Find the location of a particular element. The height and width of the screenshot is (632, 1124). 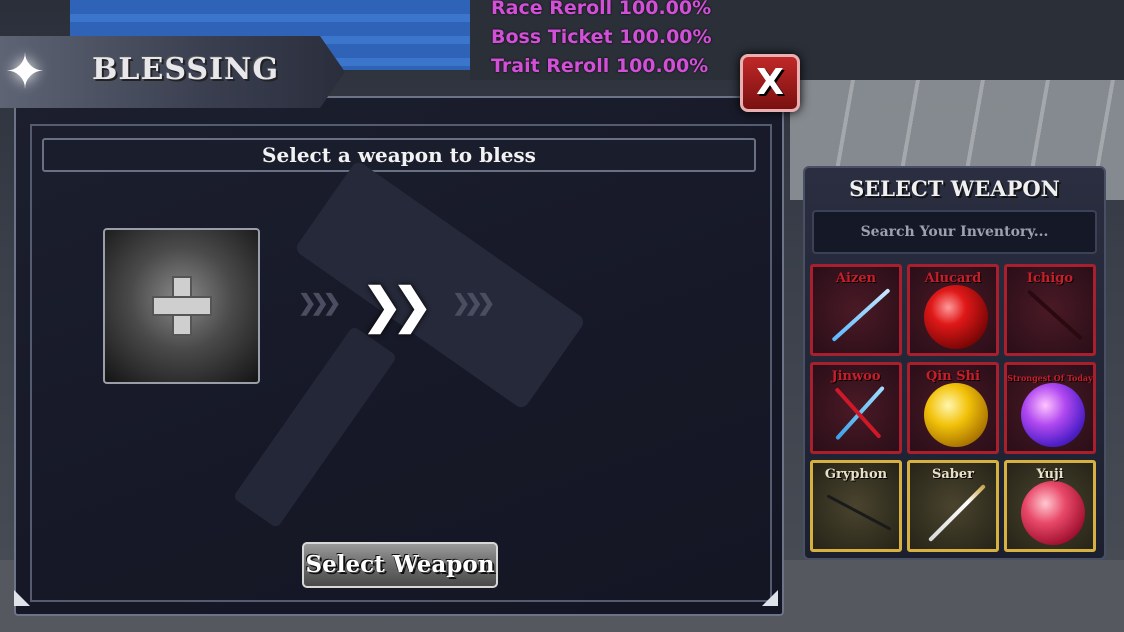

yellow-orb-icon is located at coordinates (956, 415).